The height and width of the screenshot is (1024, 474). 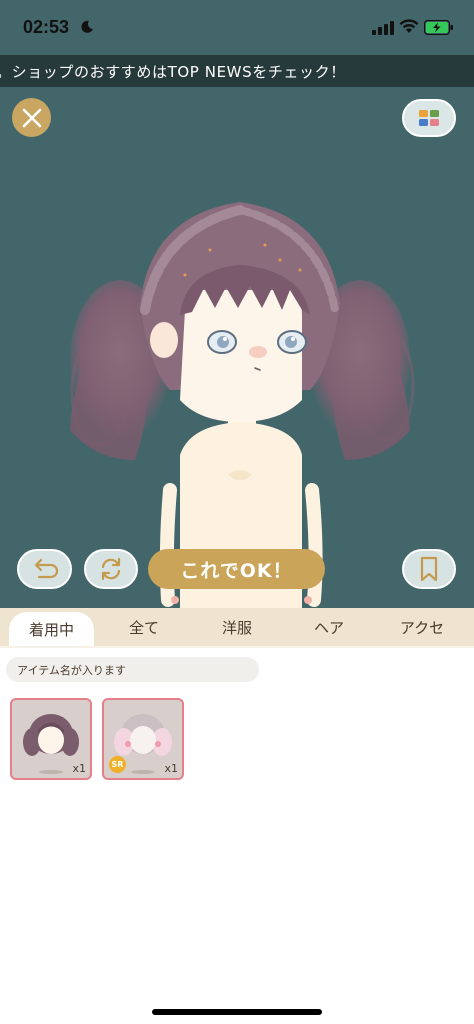 I want to click on undo-icon, so click(x=46, y=568).